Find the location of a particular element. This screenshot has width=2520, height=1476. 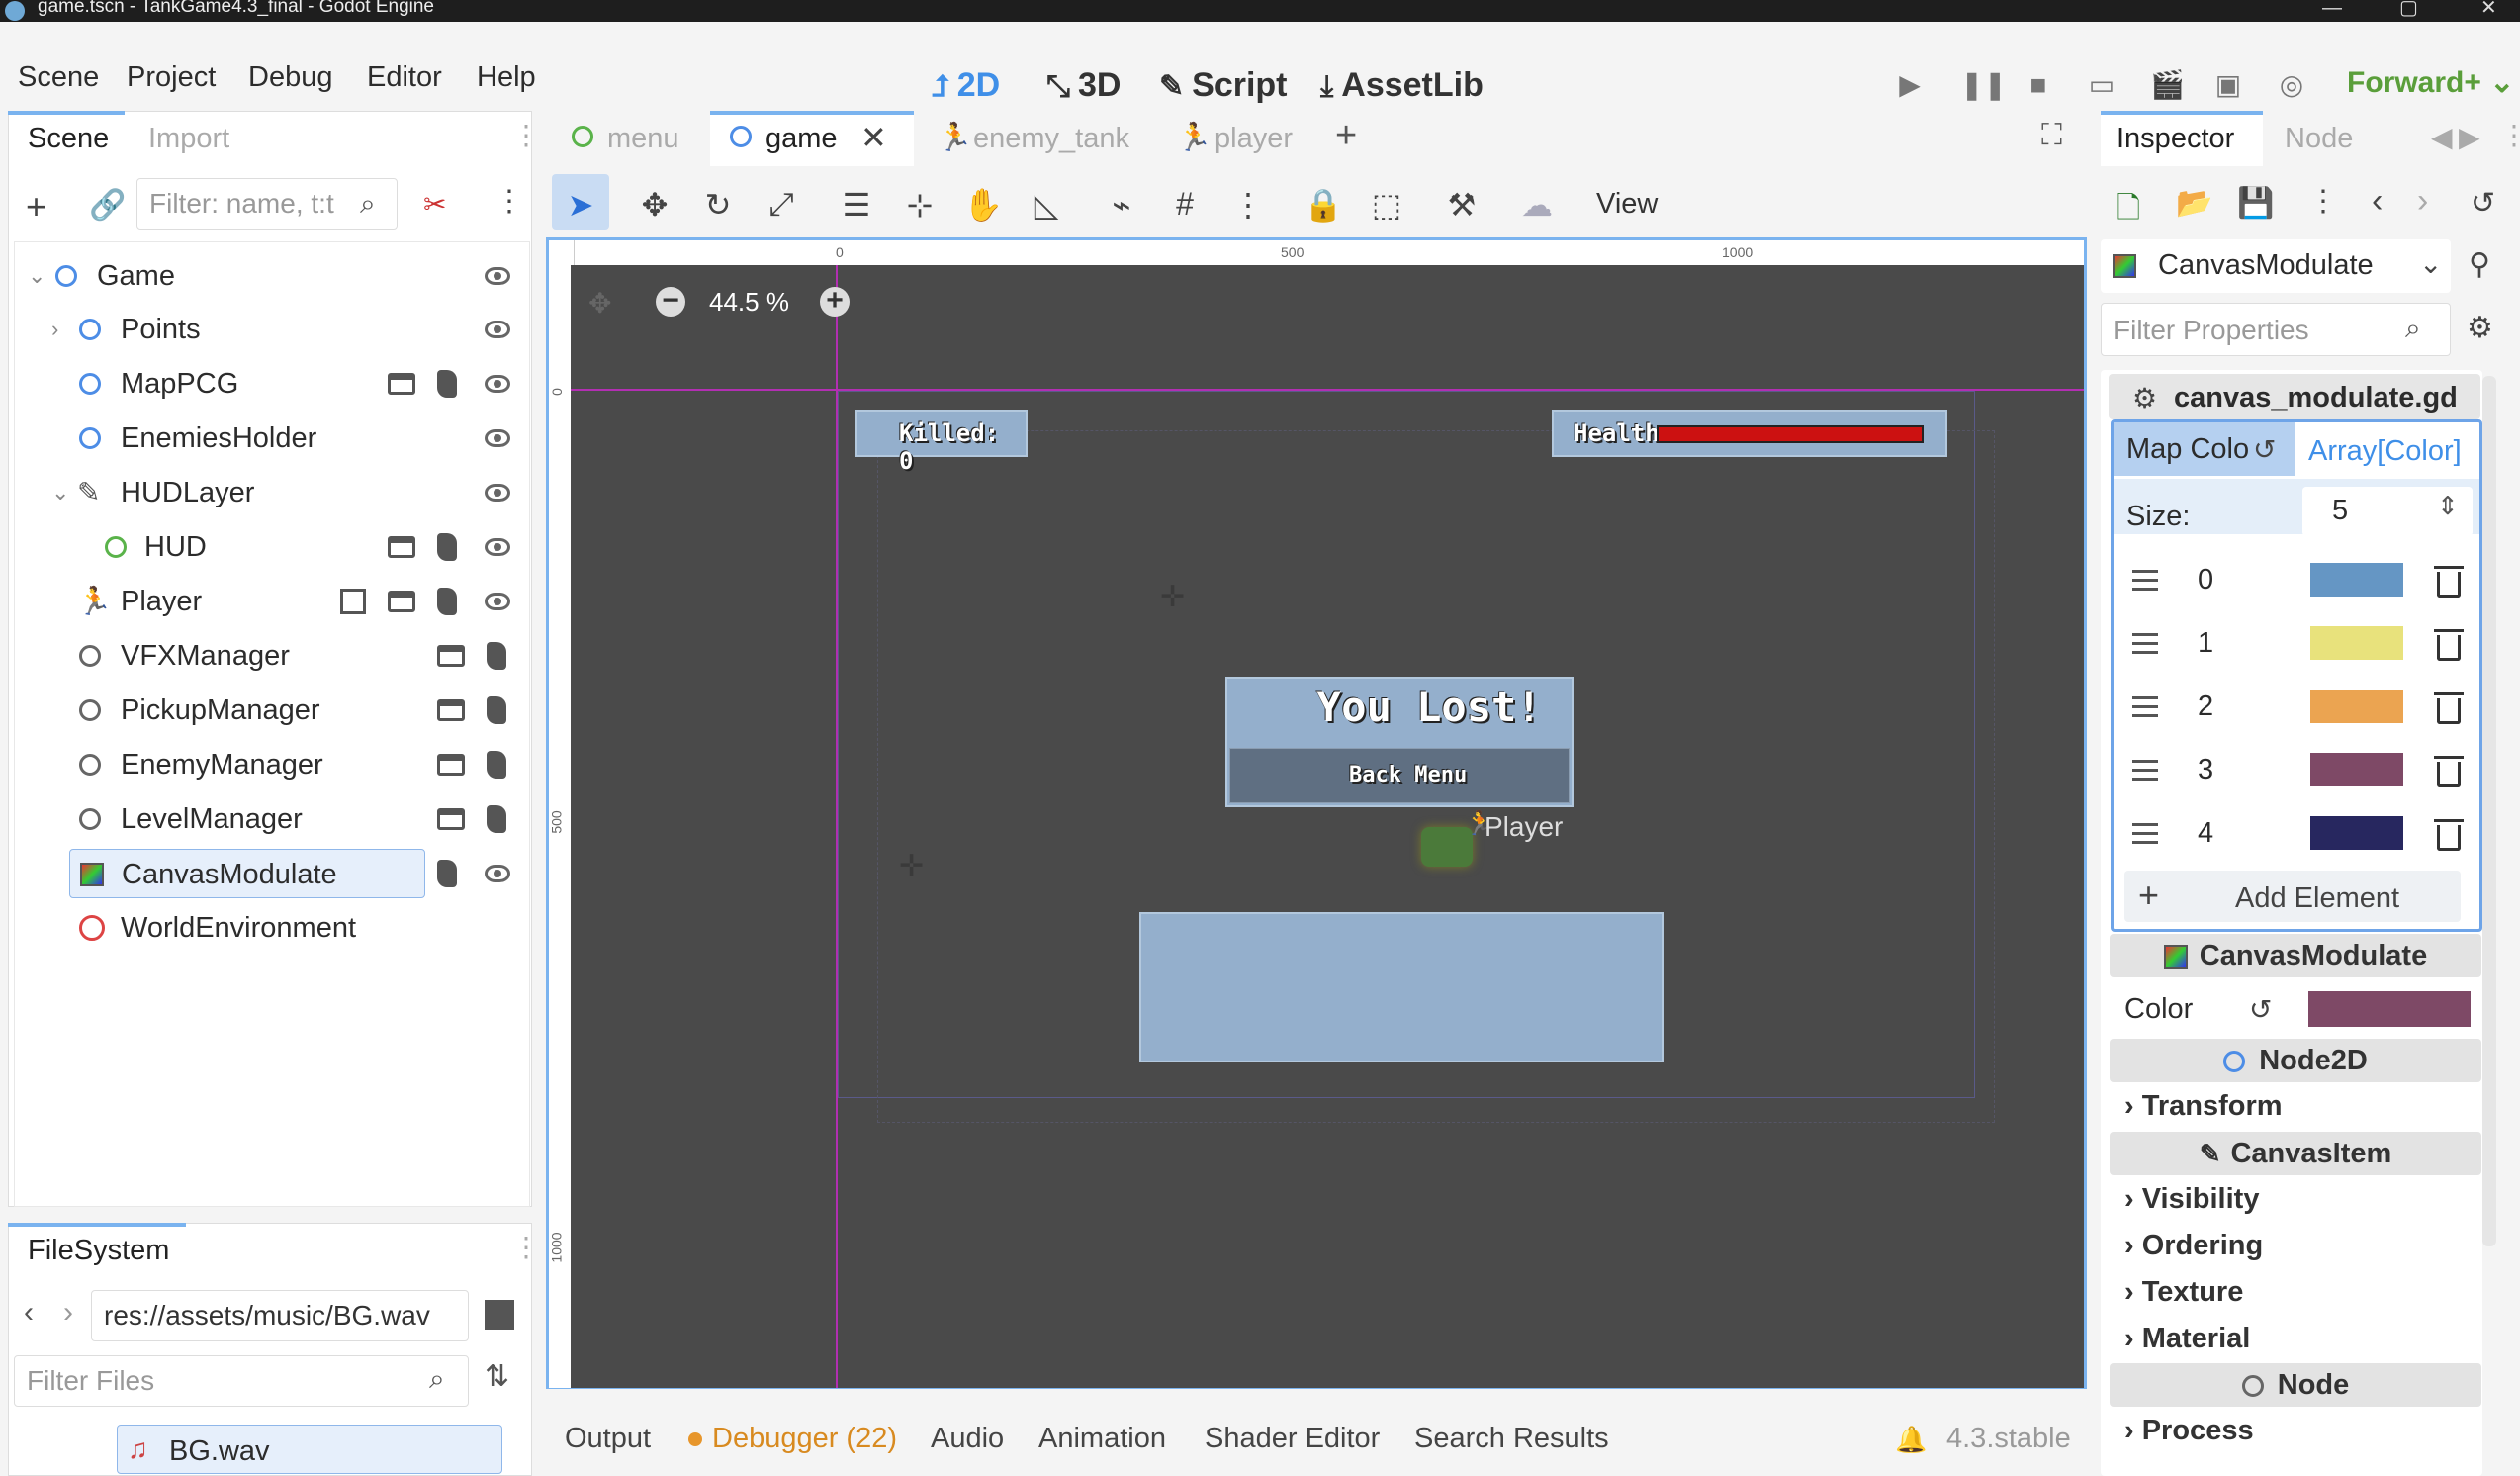

inspector-scrollbar is located at coordinates (2489, 811).